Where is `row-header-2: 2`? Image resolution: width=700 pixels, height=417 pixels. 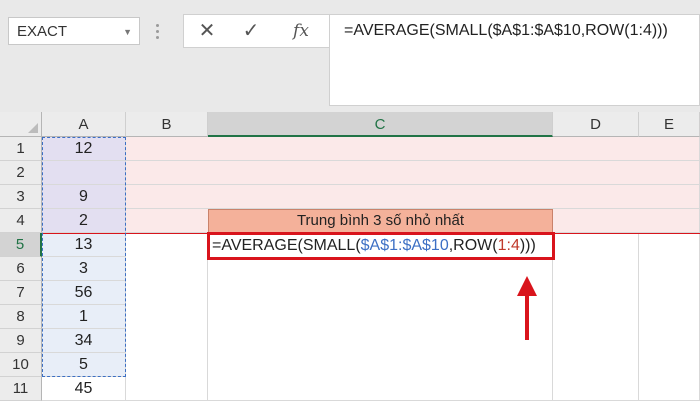
row-header-2: 2 is located at coordinates (21, 173).